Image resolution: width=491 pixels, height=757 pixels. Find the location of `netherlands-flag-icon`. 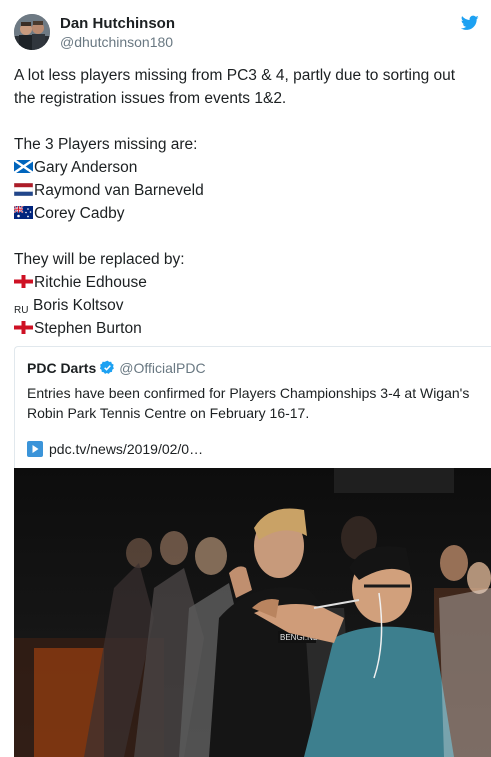

netherlands-flag-icon is located at coordinates (23, 189).